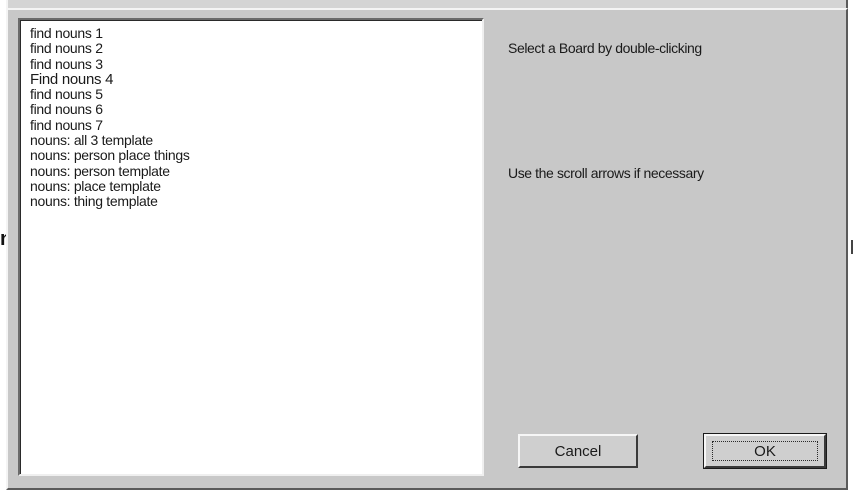 This screenshot has height=500, width=859. Describe the element at coordinates (256, 48) in the screenshot. I see `board-list-item: find nouns 2` at that location.